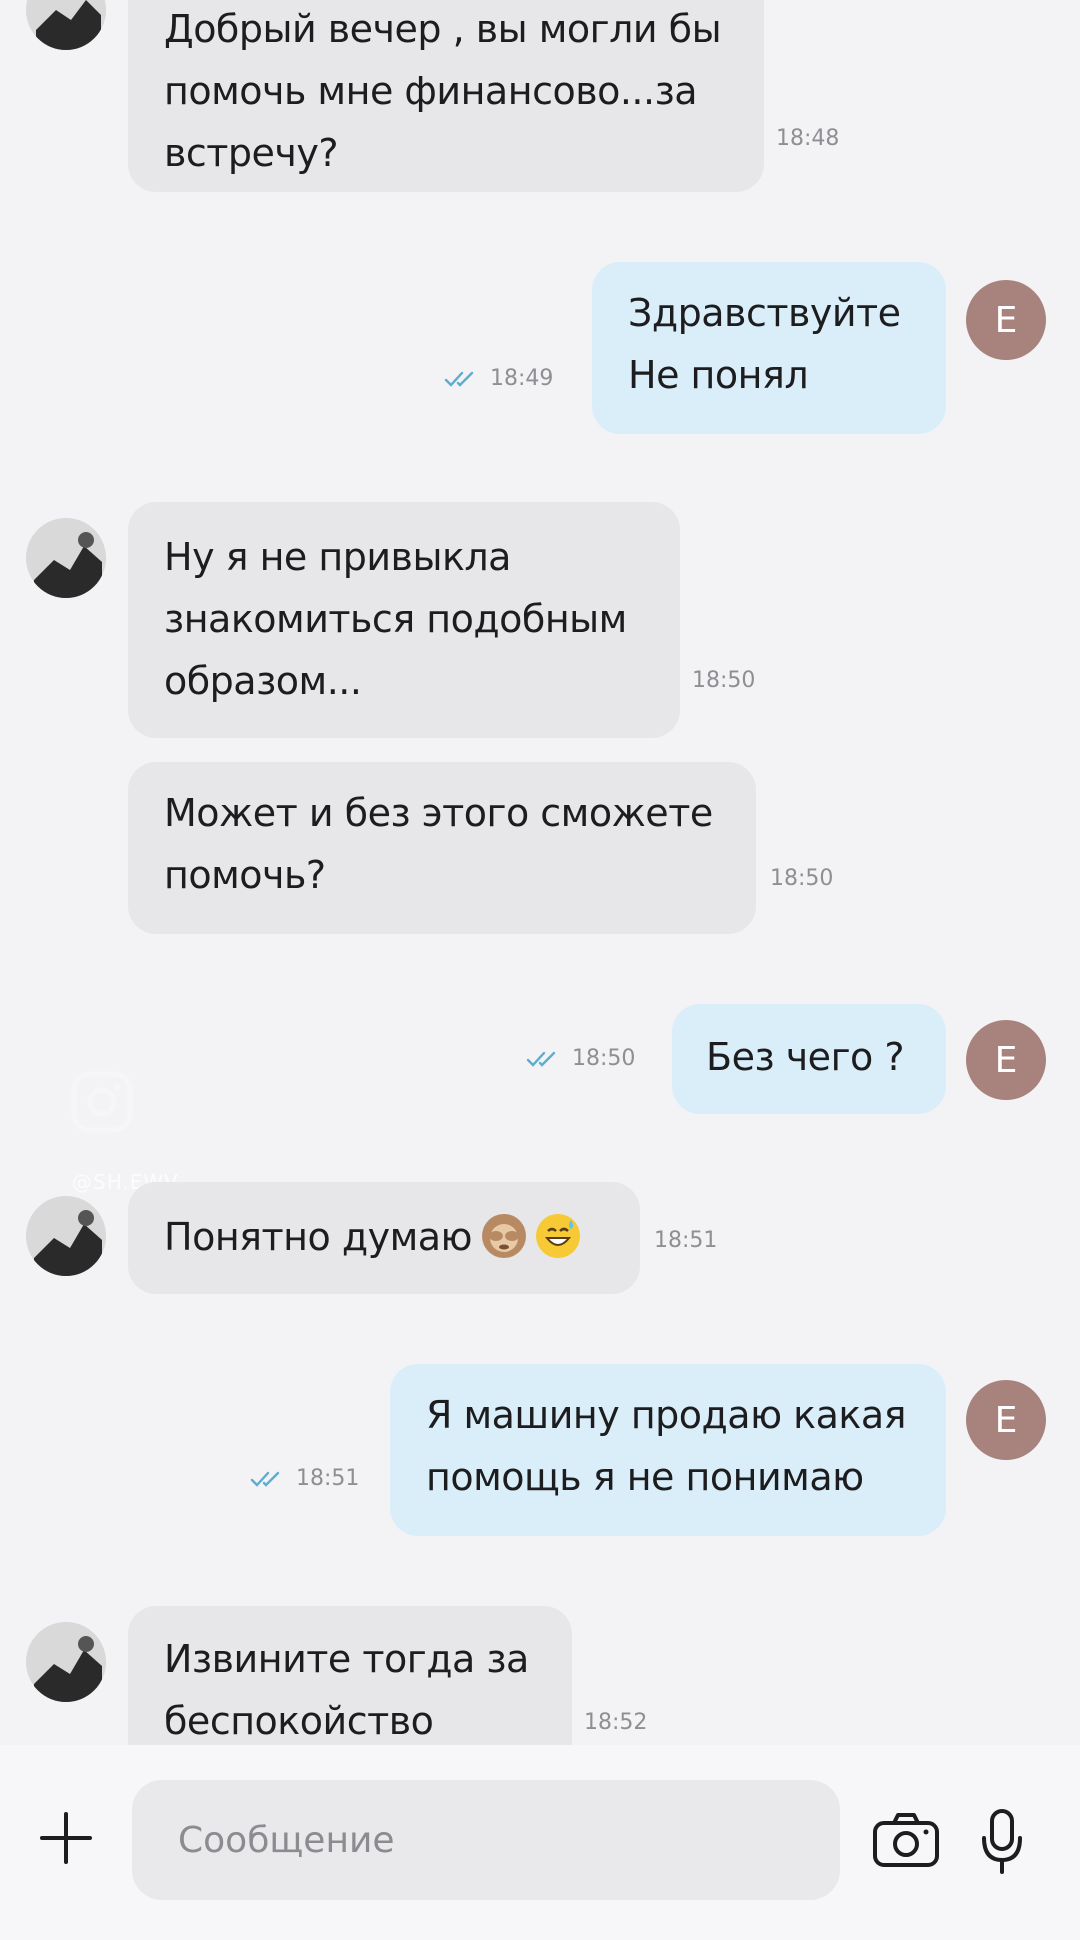  Describe the element at coordinates (805, 1057) in the screenshot. I see `message-text: Без чего ?` at that location.